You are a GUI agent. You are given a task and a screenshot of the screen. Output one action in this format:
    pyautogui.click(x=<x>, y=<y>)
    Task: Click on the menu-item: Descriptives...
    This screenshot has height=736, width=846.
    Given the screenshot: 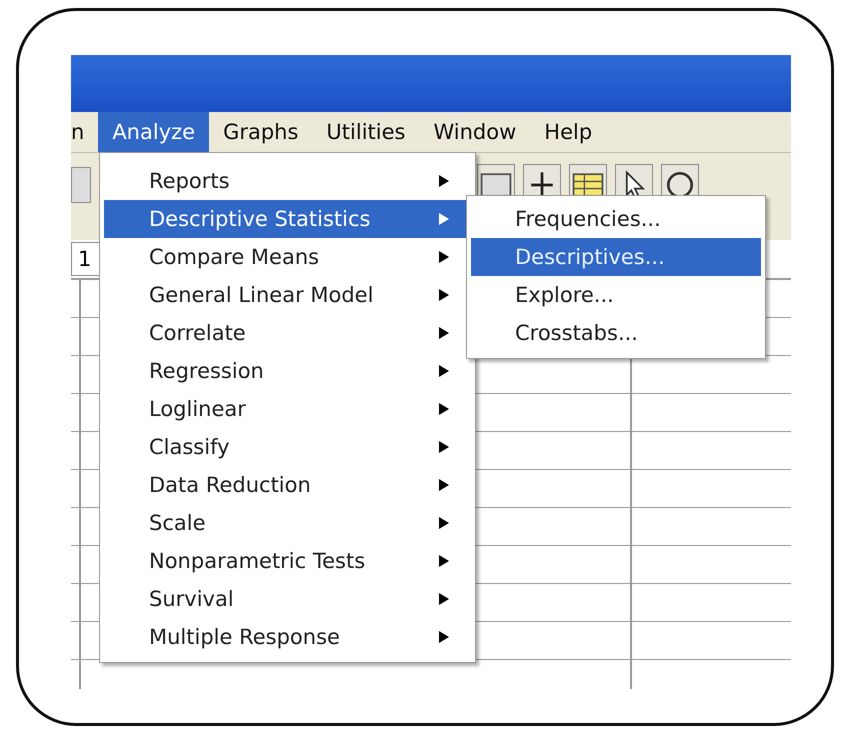 What is the action you would take?
    pyautogui.click(x=616, y=257)
    